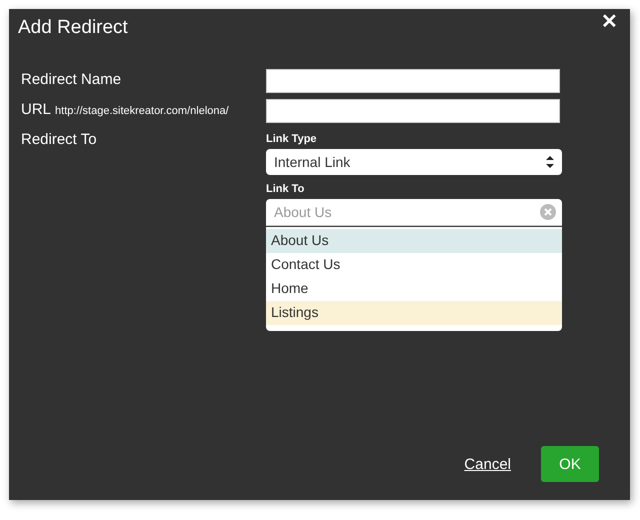 The width and height of the screenshot is (640, 520). I want to click on field-label: Link To, so click(286, 189).